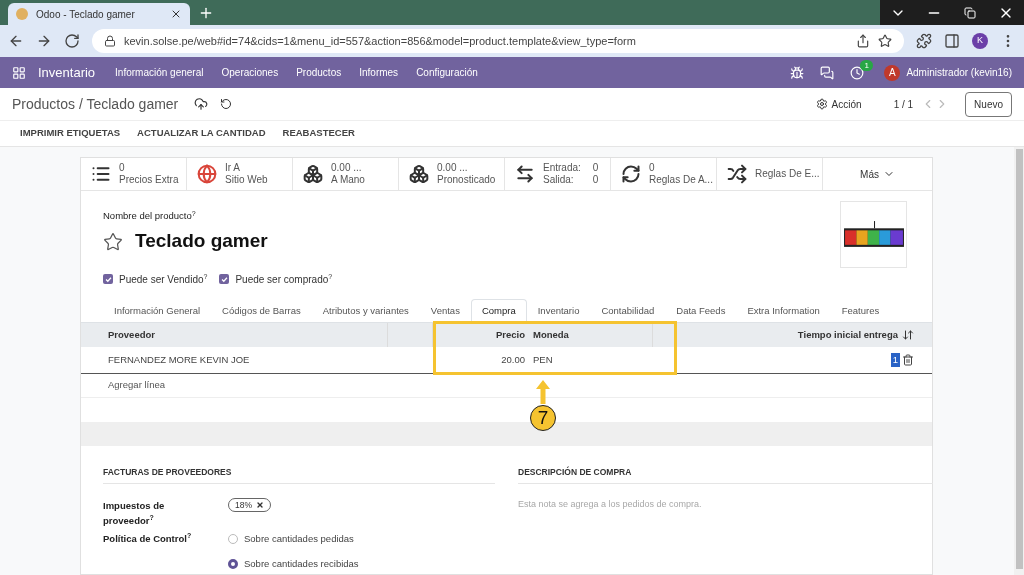 The height and width of the screenshot is (575, 1024). Describe the element at coordinates (908, 334) in the screenshot. I see `column-settings-icon` at that location.